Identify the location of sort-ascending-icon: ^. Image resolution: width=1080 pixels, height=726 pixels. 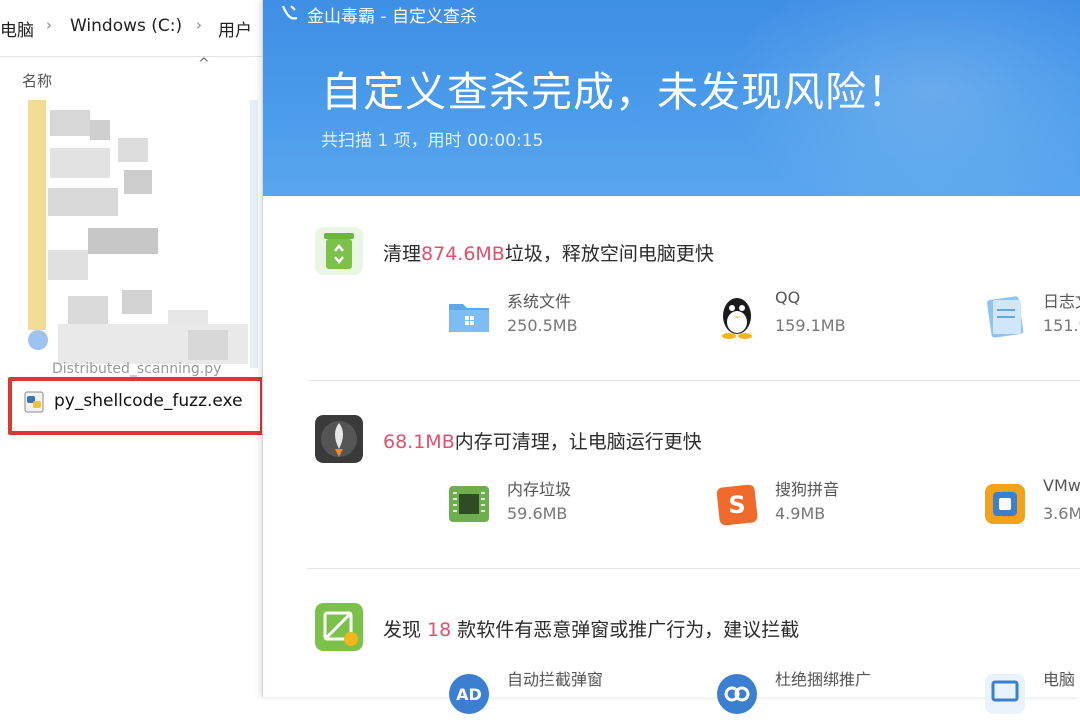
(204, 64).